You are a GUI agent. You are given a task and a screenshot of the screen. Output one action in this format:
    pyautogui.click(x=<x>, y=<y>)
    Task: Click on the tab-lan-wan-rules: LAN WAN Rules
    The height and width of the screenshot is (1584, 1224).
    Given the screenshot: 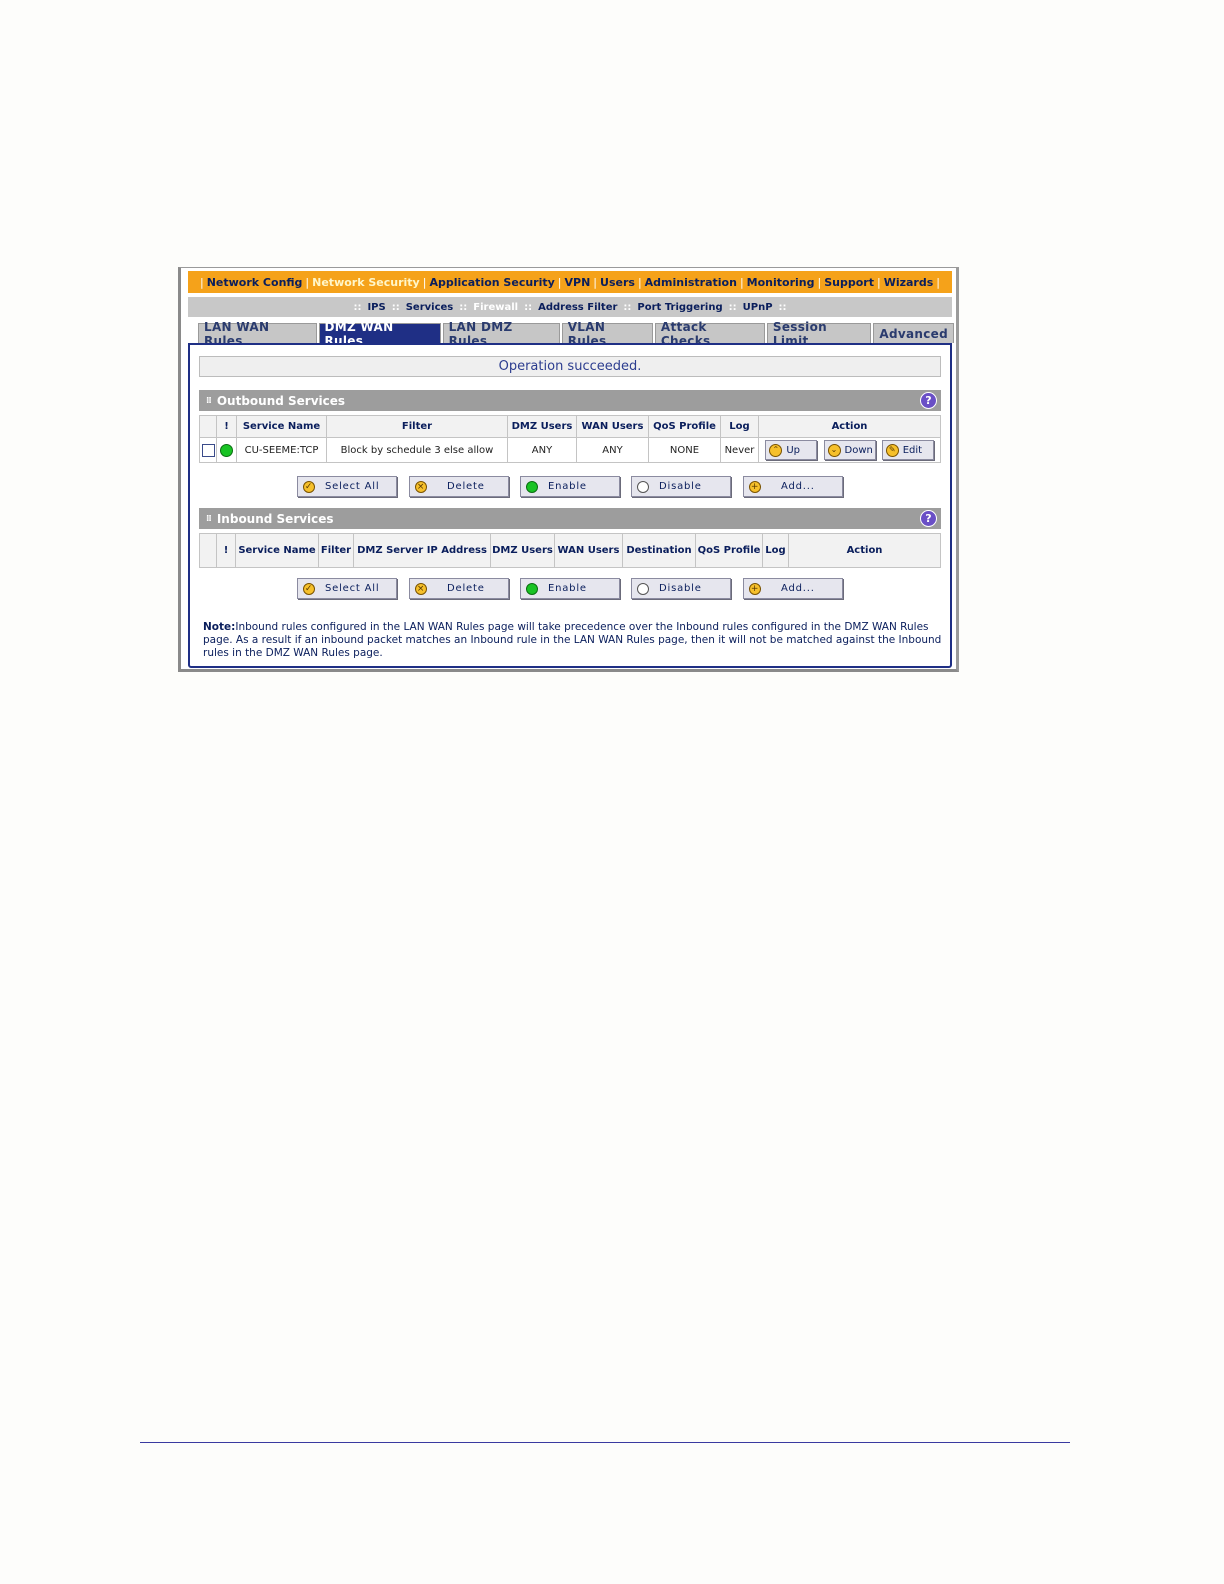 What is the action you would take?
    pyautogui.click(x=257, y=334)
    